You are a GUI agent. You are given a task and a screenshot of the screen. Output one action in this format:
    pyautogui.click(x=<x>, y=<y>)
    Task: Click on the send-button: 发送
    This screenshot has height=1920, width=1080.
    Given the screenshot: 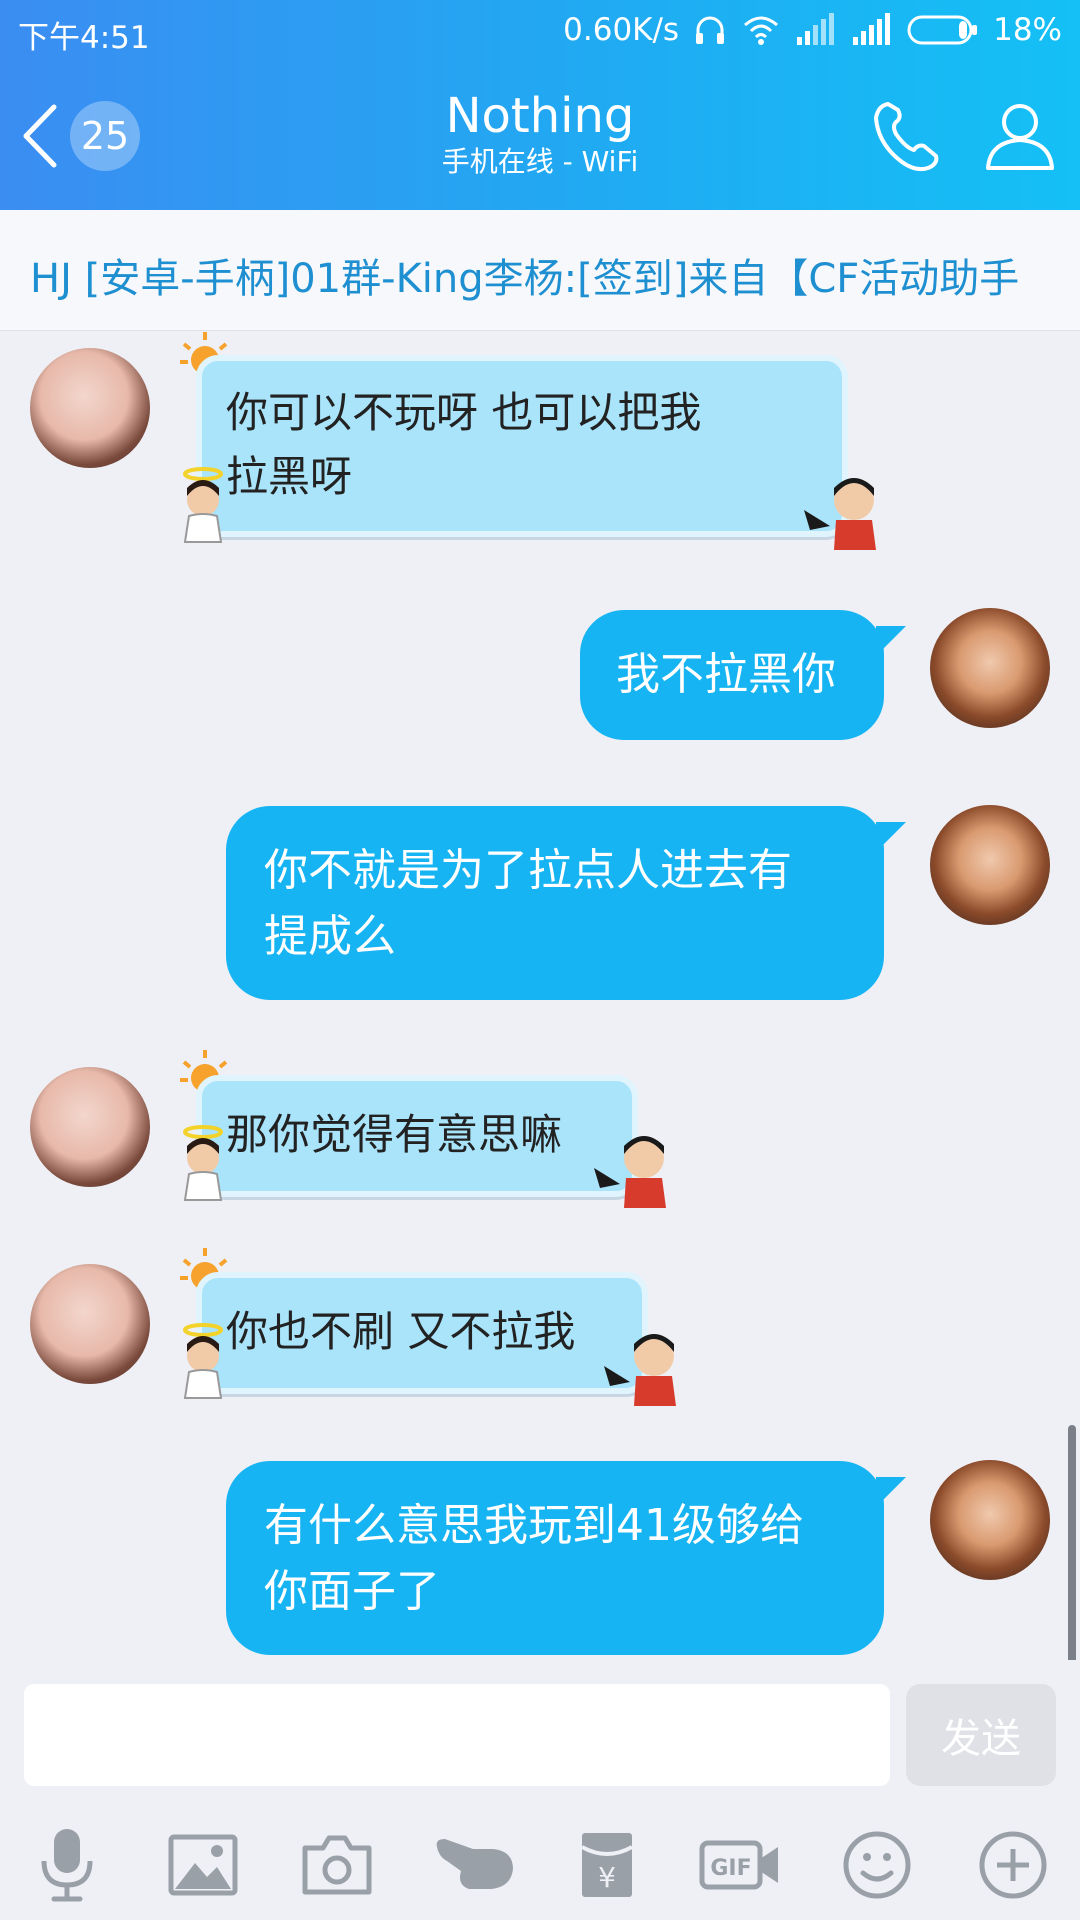 What is the action you would take?
    pyautogui.click(x=981, y=1735)
    